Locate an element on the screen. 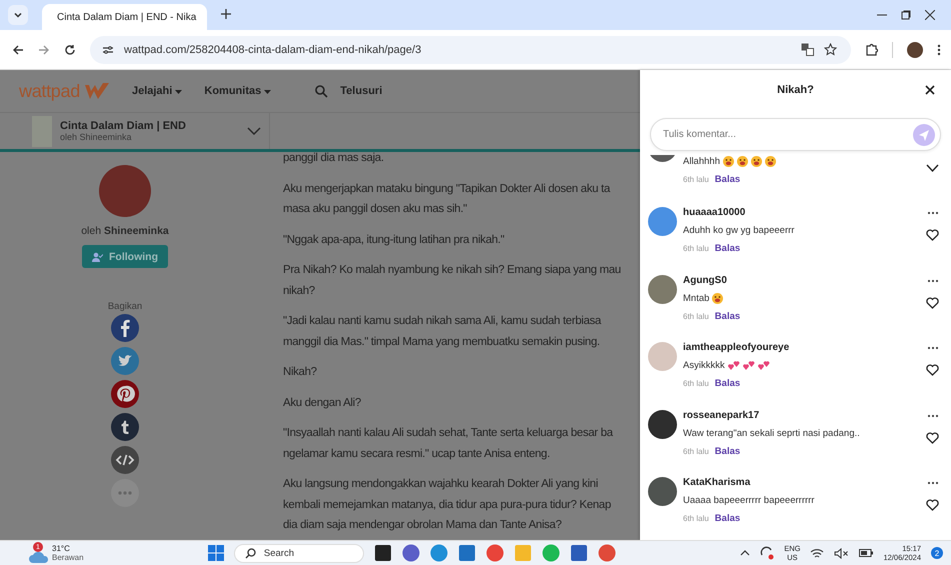 The height and width of the screenshot is (565, 951). weather-cloud-icon is located at coordinates (39, 556).